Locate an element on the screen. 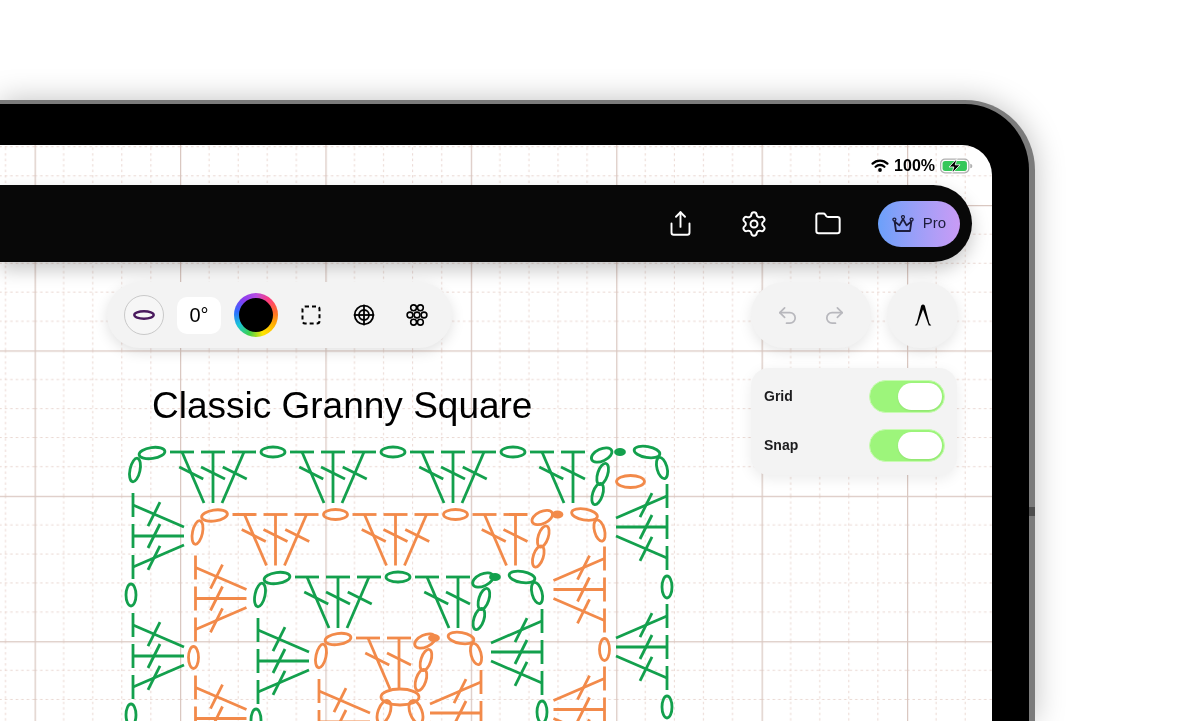 This screenshot has width=1201, height=721. crown-icon is located at coordinates (902, 223).